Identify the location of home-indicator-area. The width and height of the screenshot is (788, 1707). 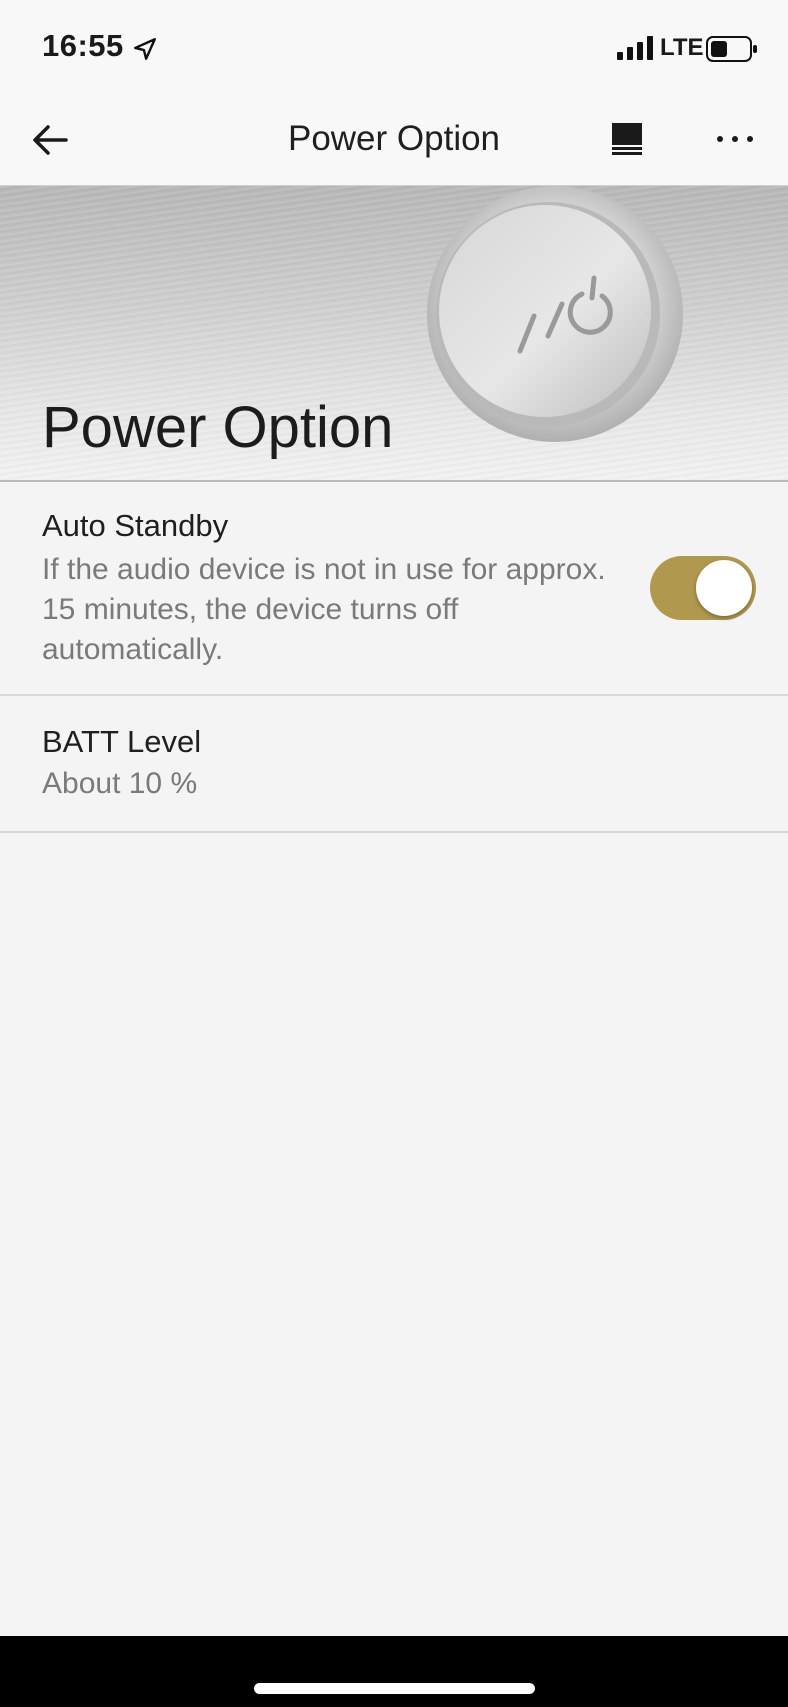
(394, 1671).